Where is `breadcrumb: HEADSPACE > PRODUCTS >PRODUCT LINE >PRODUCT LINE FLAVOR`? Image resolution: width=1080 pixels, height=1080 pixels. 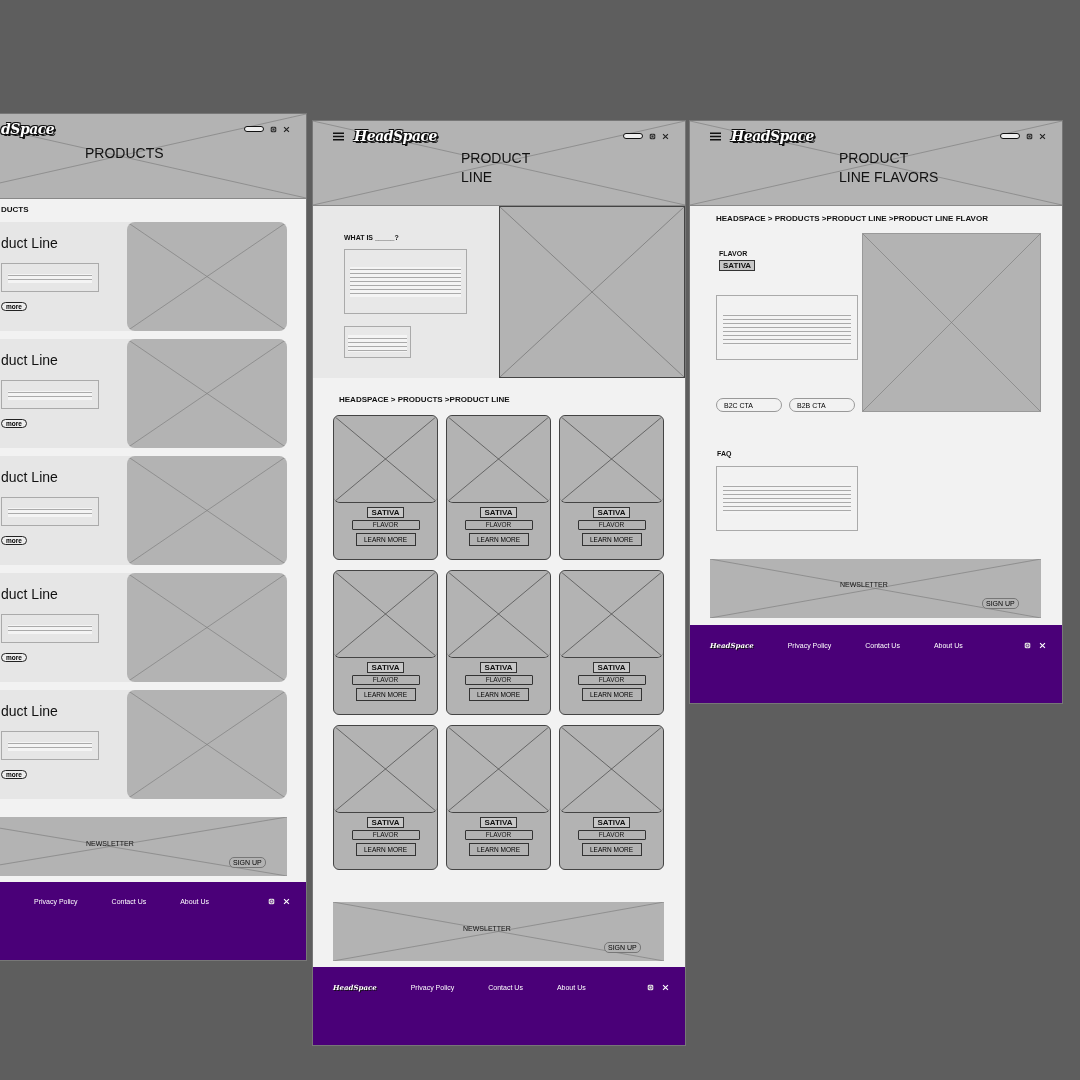 breadcrumb: HEADSPACE > PRODUCTS >PRODUCT LINE >PRODUCT LINE FLAVOR is located at coordinates (852, 218).